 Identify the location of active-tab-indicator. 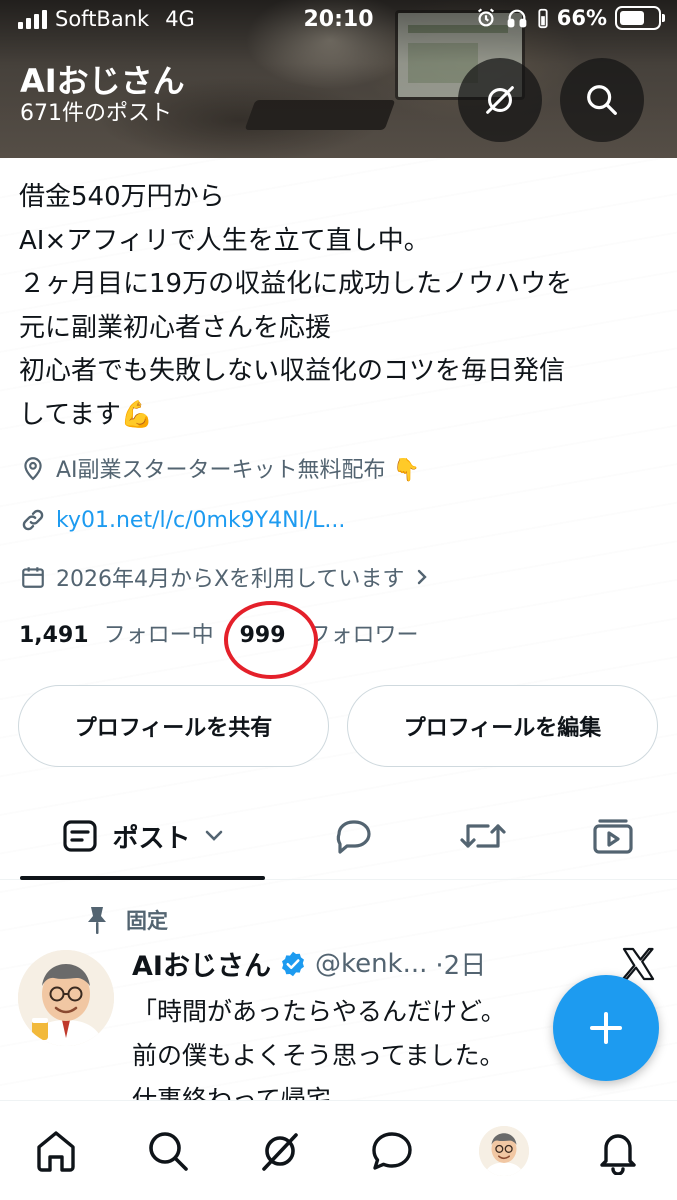
(142, 878).